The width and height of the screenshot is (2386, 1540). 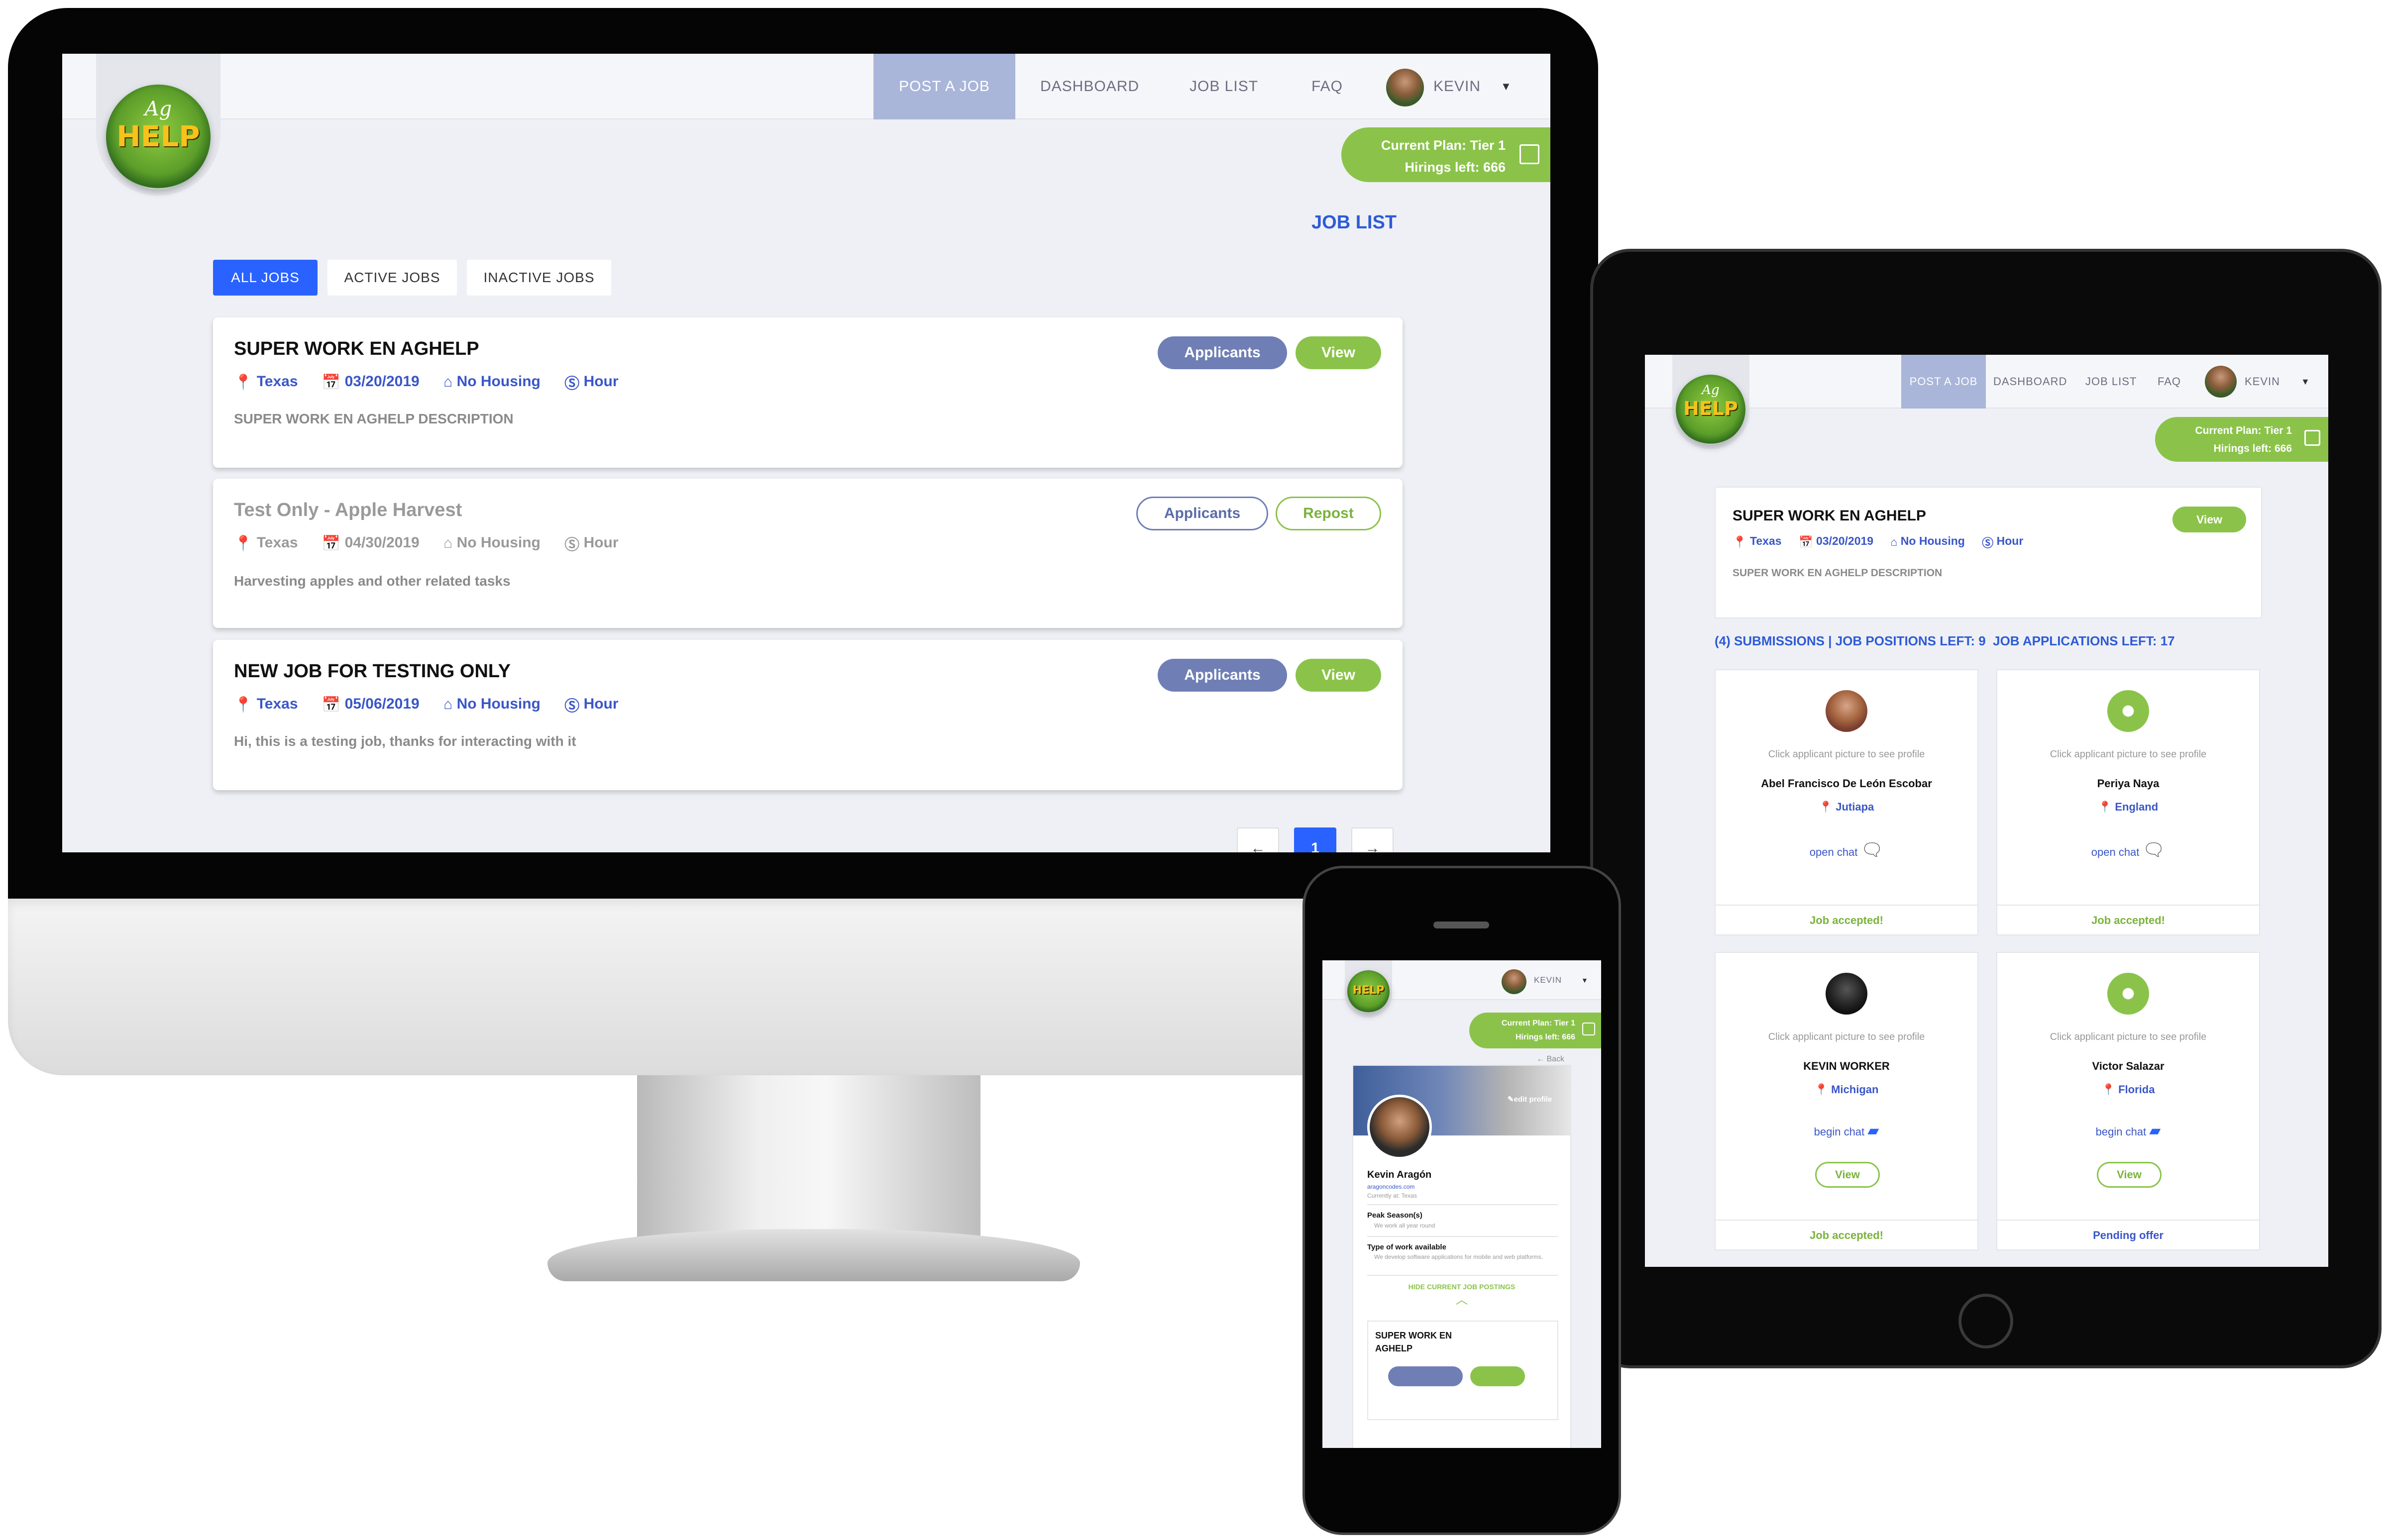 I want to click on aghelp-logo: HELP, so click(x=1368, y=991).